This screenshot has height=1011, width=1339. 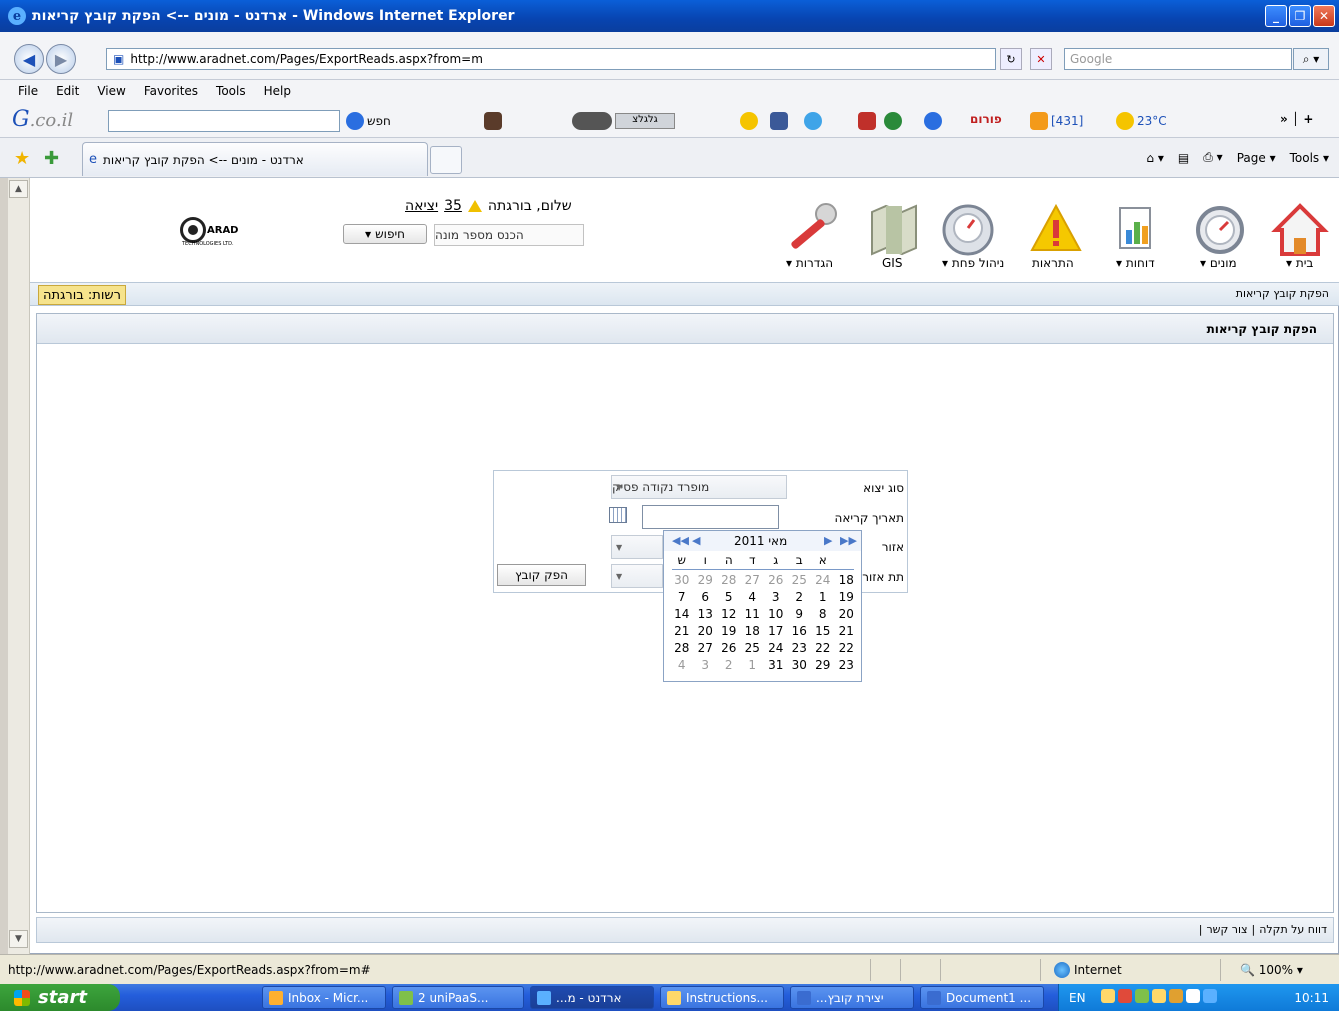 What do you see at coordinates (706, 631) in the screenshot?
I see `calendar-day: 20` at bounding box center [706, 631].